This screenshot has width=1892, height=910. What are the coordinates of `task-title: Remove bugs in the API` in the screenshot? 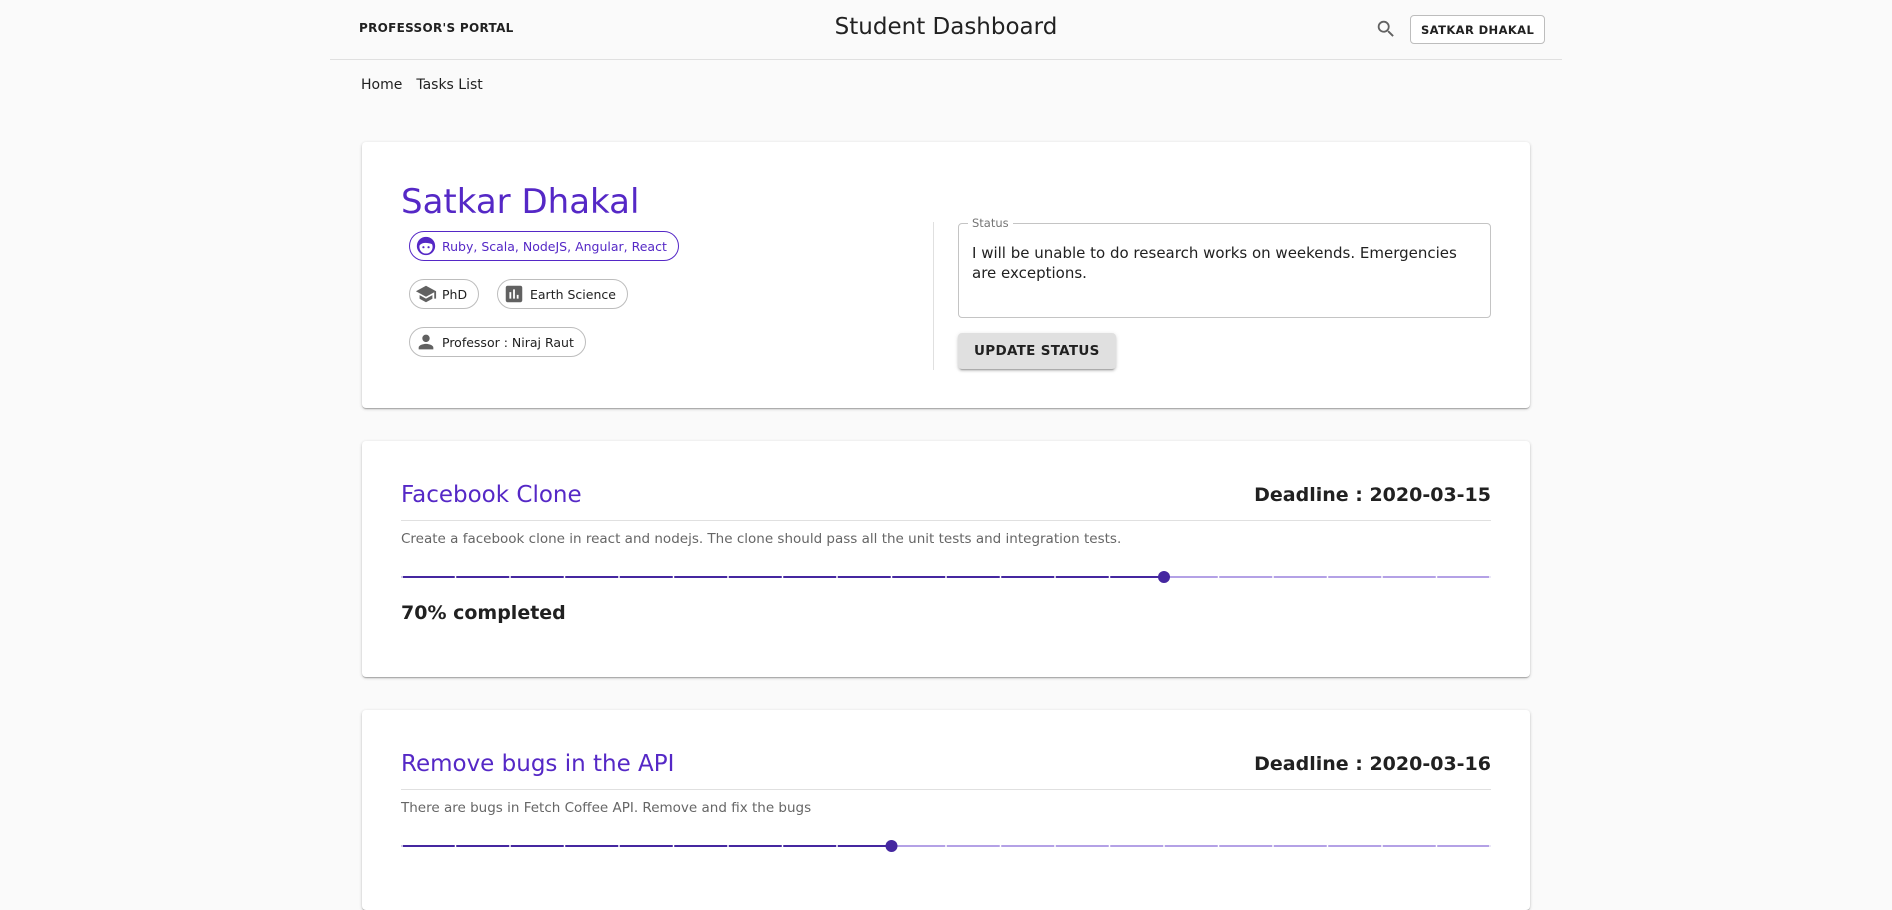 It's located at (538, 764).